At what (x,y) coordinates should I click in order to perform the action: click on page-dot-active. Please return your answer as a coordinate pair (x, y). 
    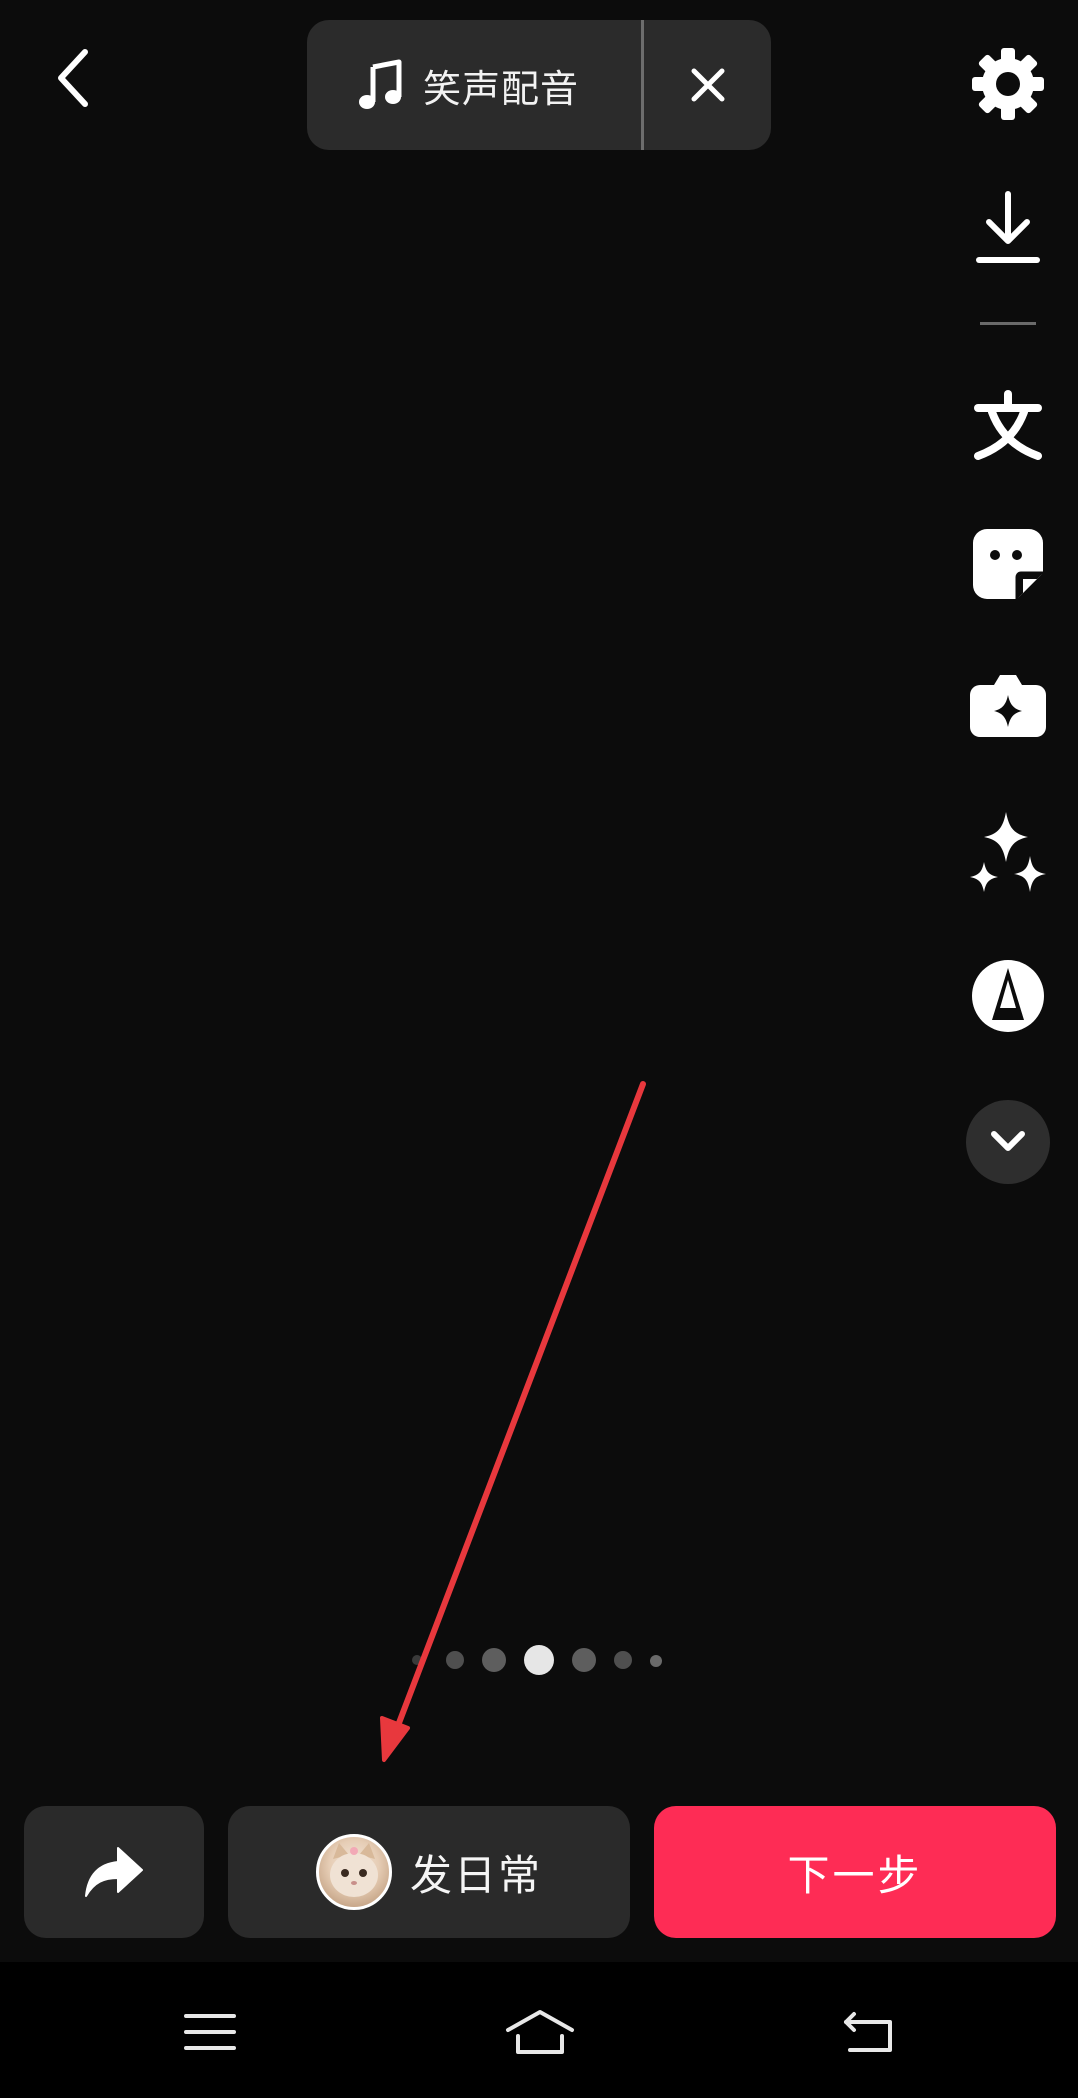
    Looking at the image, I should click on (539, 1660).